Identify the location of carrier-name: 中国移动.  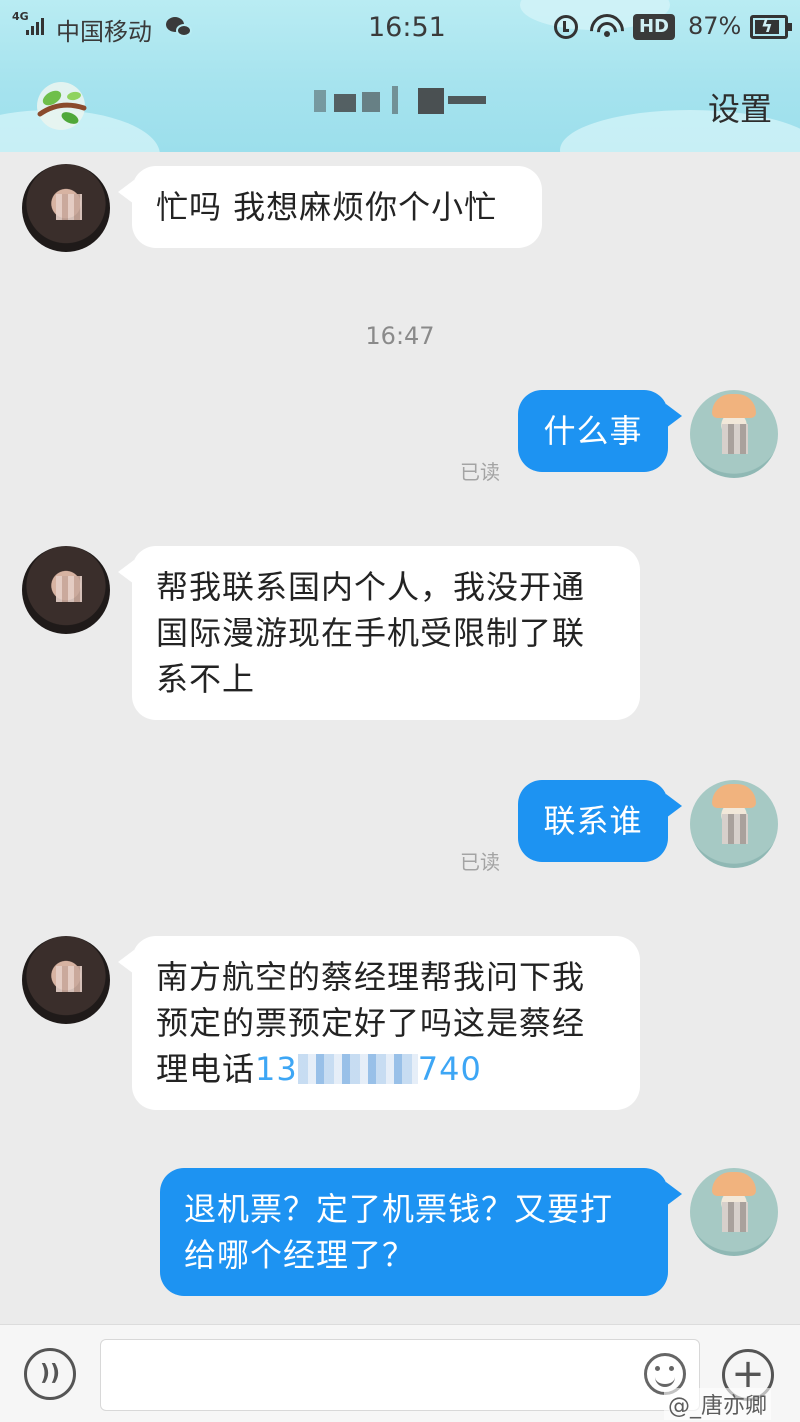
(104, 32).